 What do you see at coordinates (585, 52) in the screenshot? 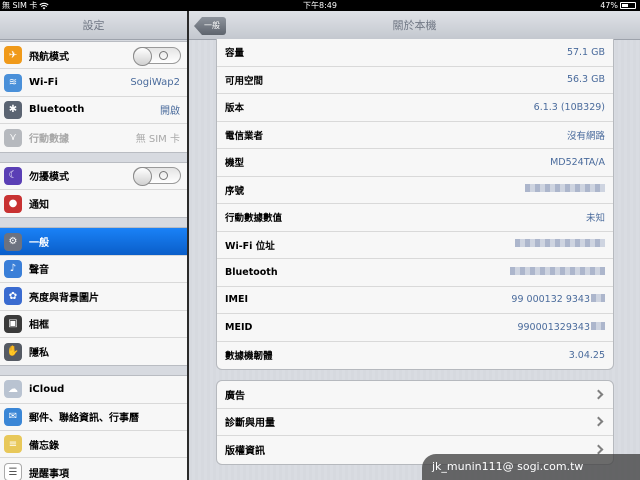
I see `info-value: 57.1 GB` at bounding box center [585, 52].